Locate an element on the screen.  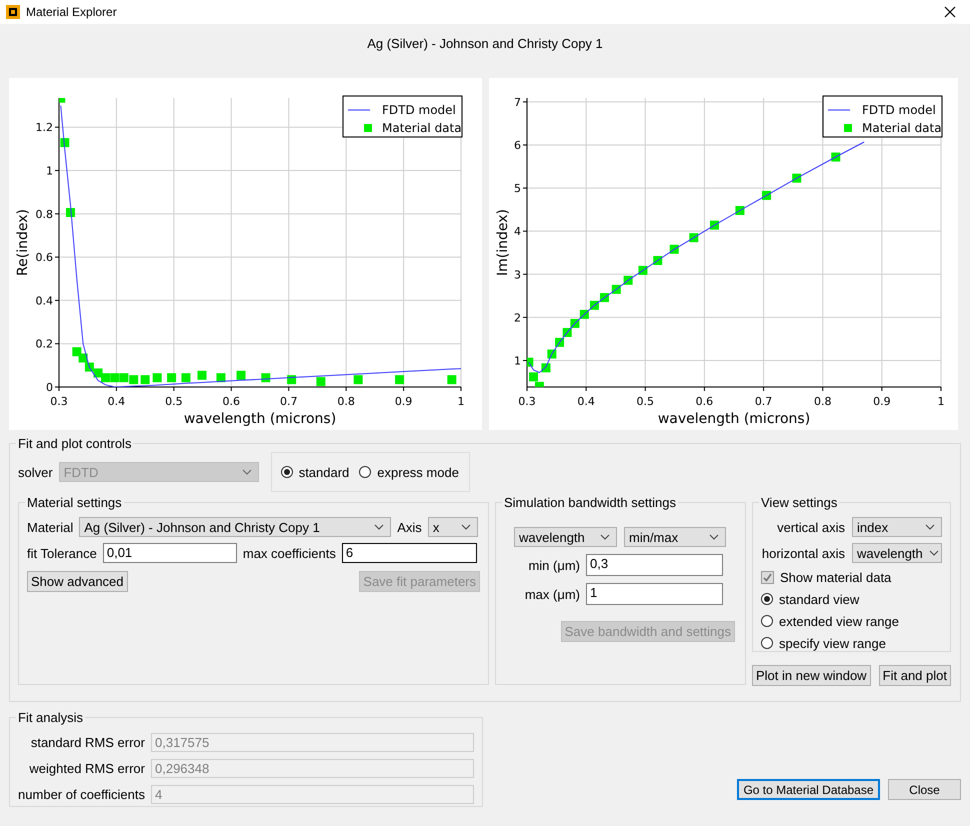
axis-dropdown: index is located at coordinates (897, 527).